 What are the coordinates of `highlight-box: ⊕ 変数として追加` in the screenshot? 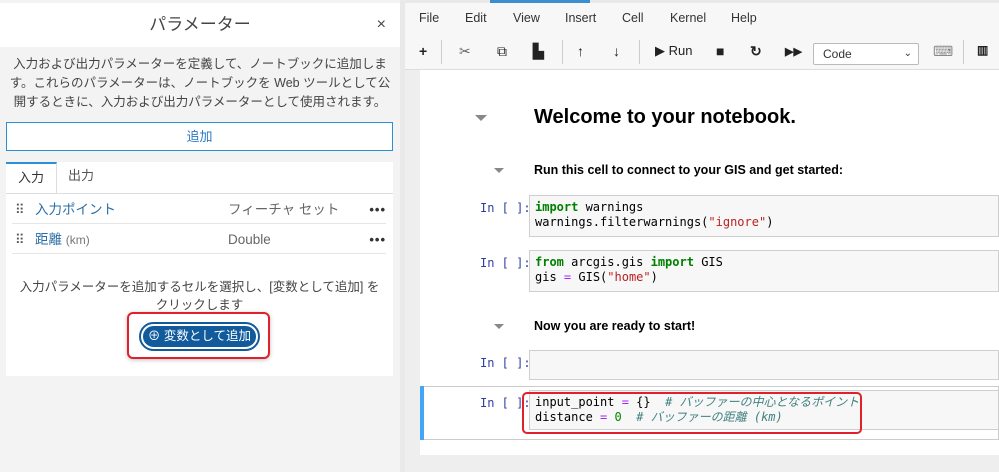 It's located at (198, 335).